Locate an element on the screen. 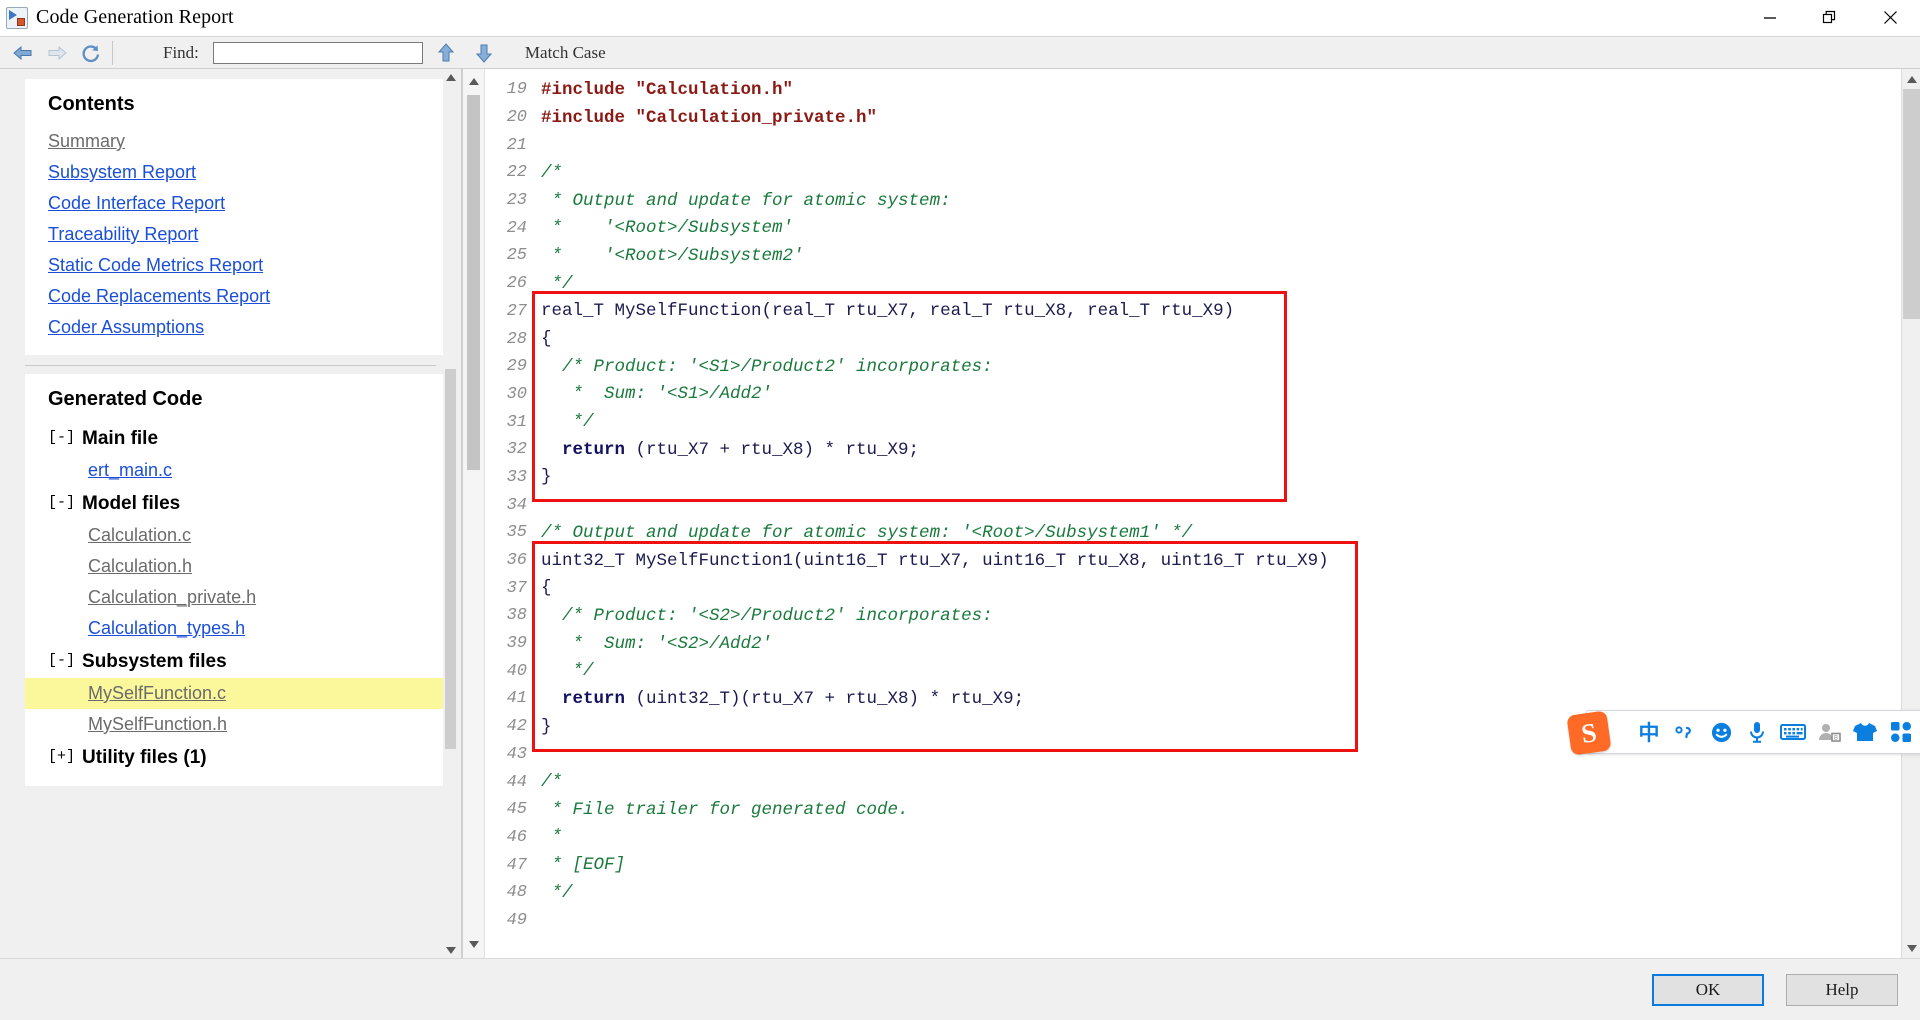 The height and width of the screenshot is (1020, 1920). line-number: 30 is located at coordinates (516, 394).